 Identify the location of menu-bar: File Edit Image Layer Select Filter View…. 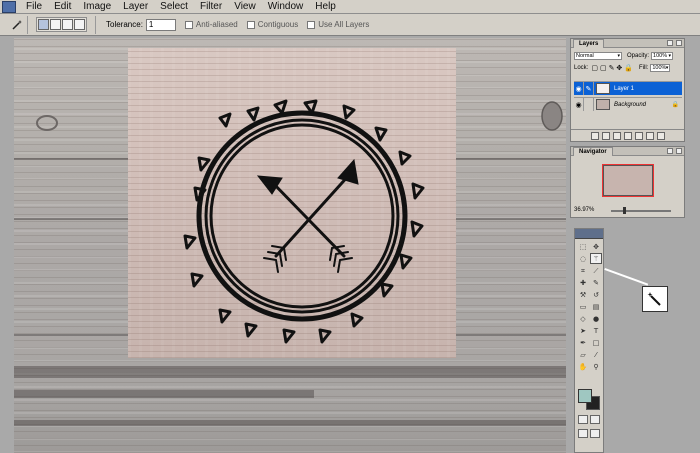
(350, 7).